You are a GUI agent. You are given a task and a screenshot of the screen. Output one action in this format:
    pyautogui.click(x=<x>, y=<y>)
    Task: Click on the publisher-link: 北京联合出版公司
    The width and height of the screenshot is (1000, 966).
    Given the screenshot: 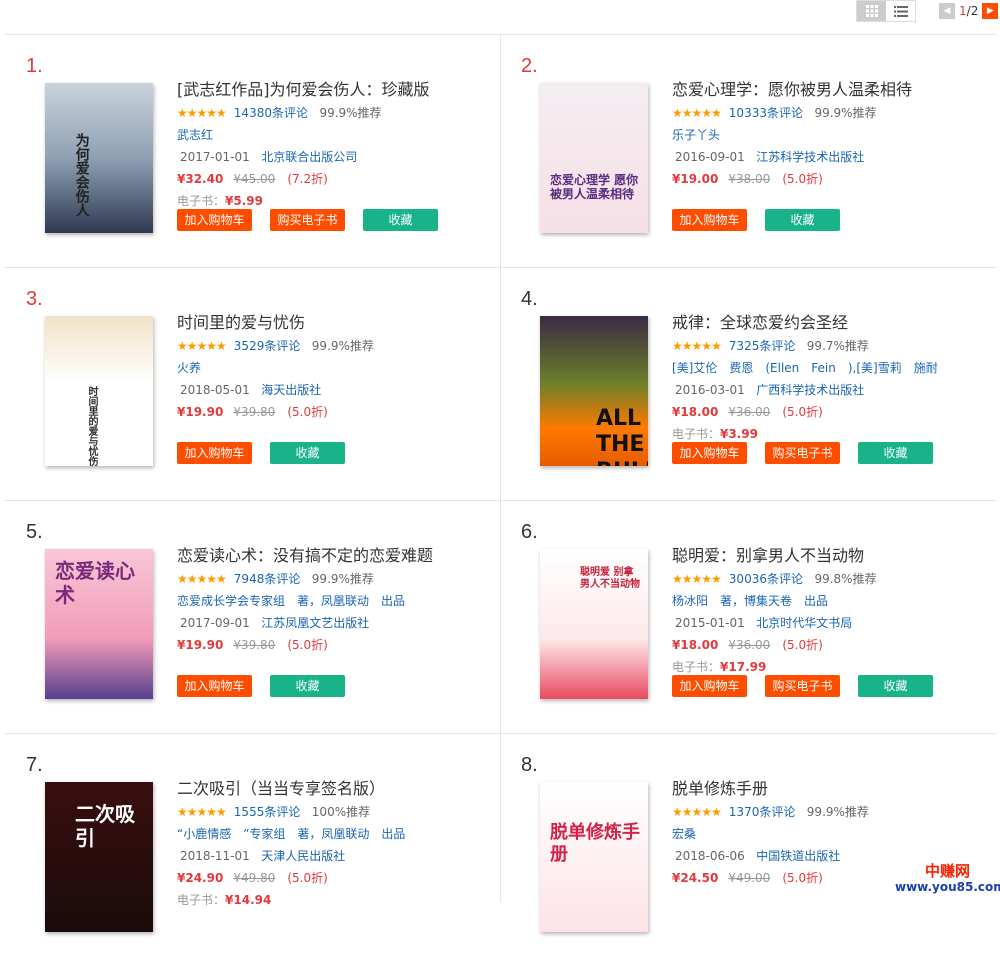 What is the action you would take?
    pyautogui.click(x=309, y=157)
    